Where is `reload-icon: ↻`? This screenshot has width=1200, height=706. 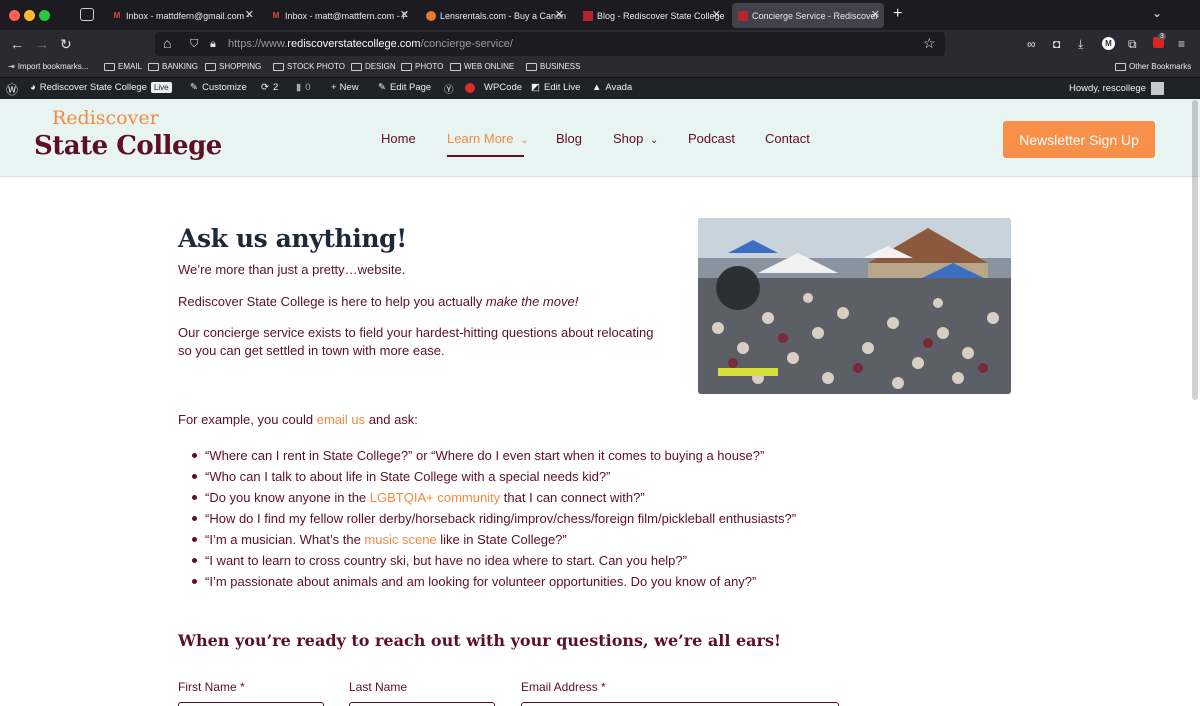
reload-icon: ↻ is located at coordinates (66, 44).